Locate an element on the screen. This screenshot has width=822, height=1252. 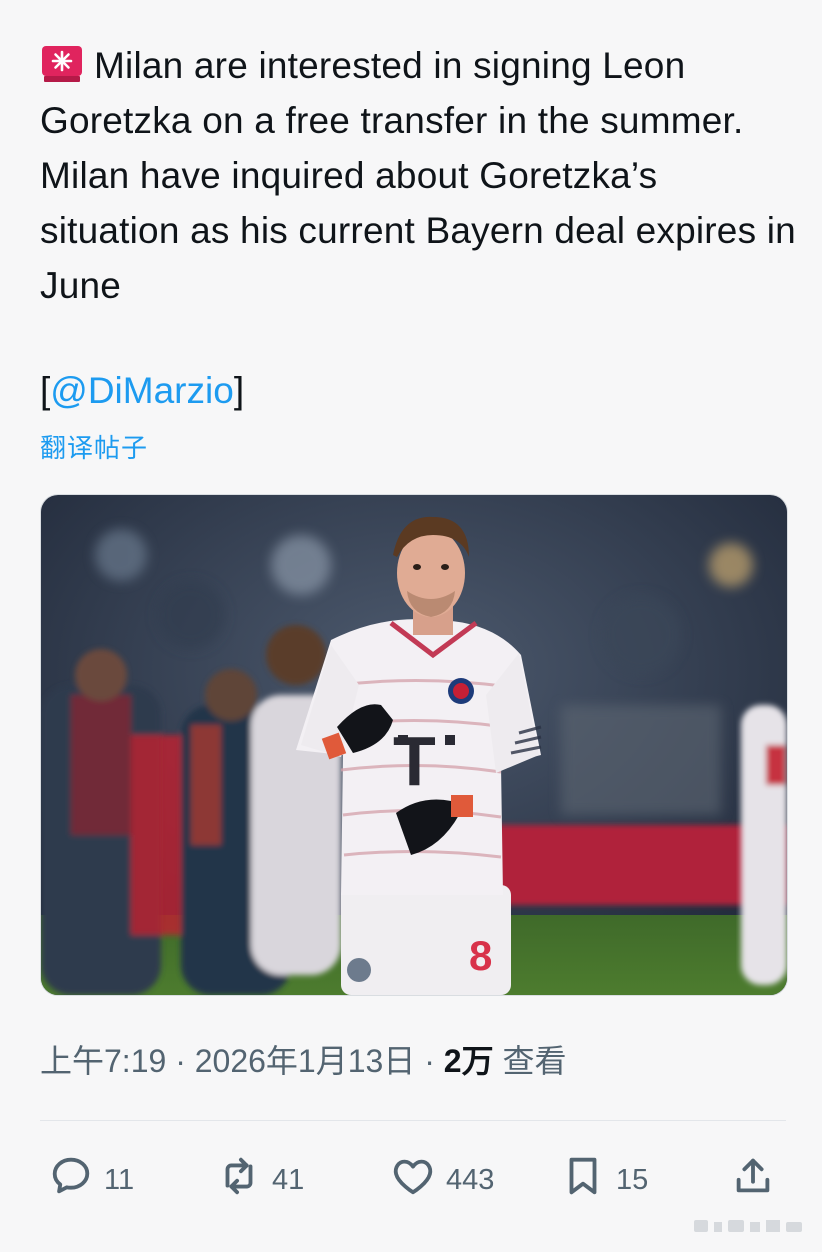
tweet-meta: 上午7:19 · 2026年1月13日 · 2万 查看 is located at coordinates (303, 1059).